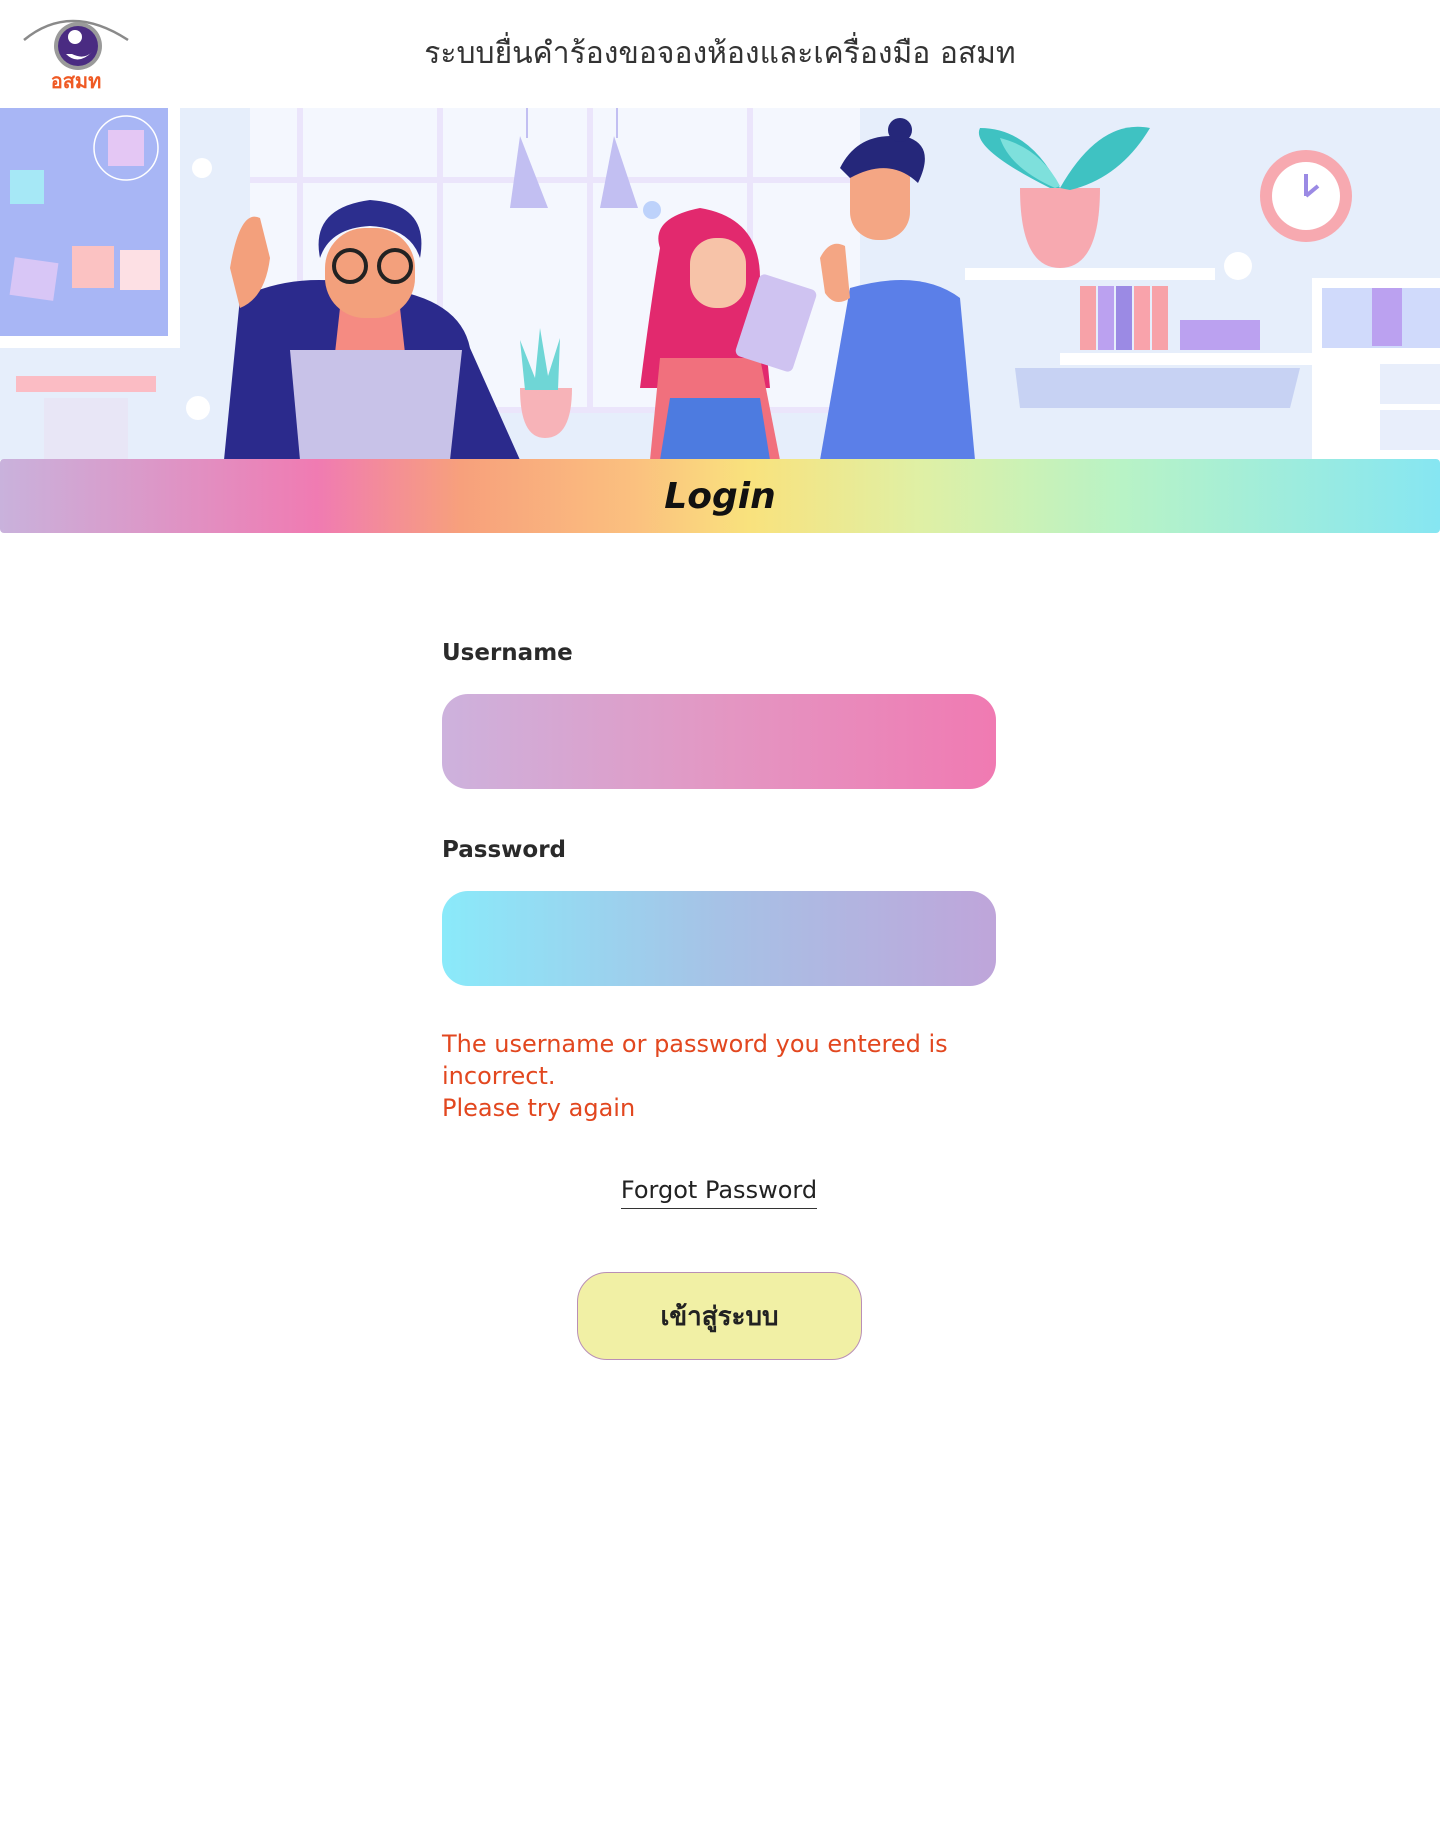  I want to click on login-banner: Login, so click(720, 496).